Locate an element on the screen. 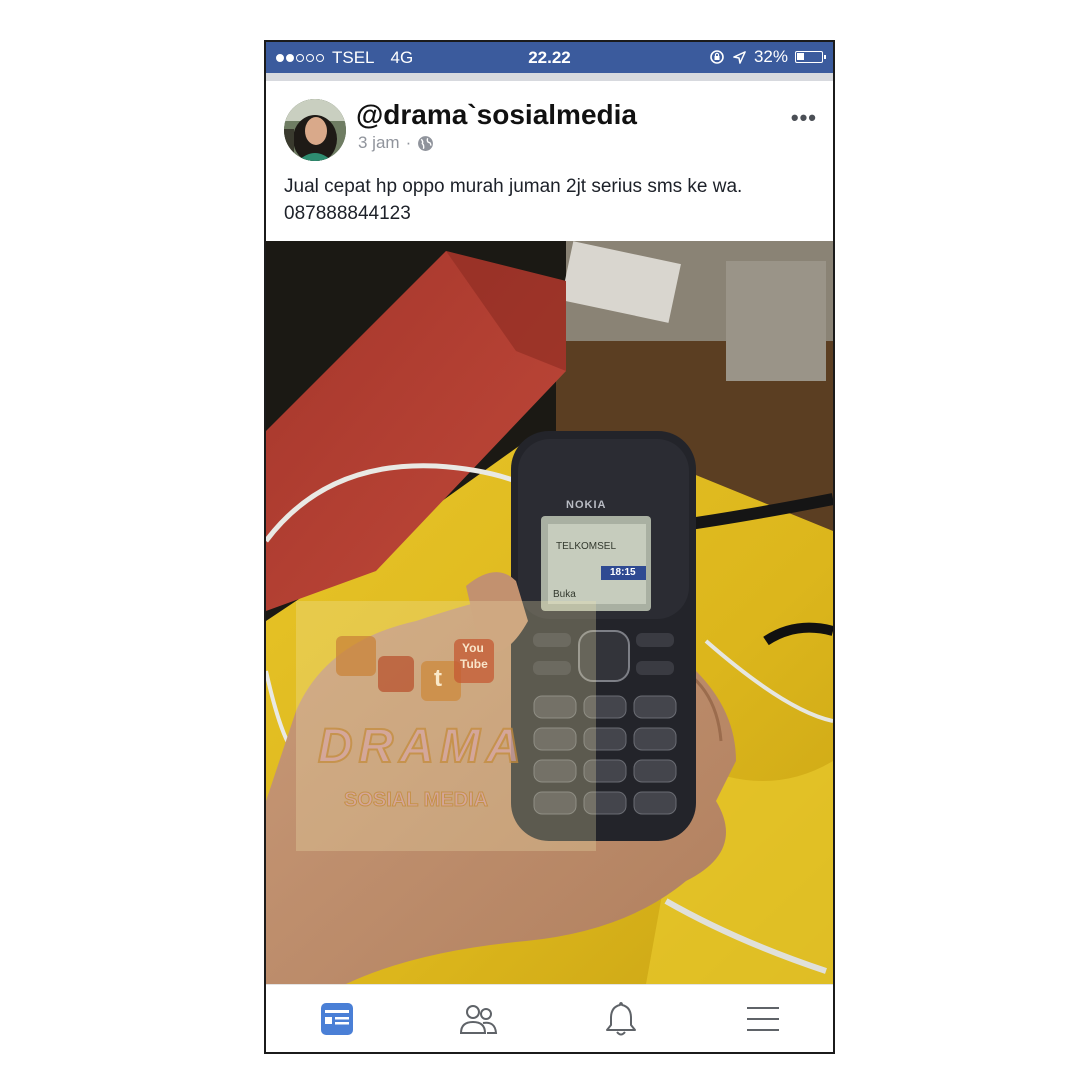  rotation-lock-icon is located at coordinates (717, 57).